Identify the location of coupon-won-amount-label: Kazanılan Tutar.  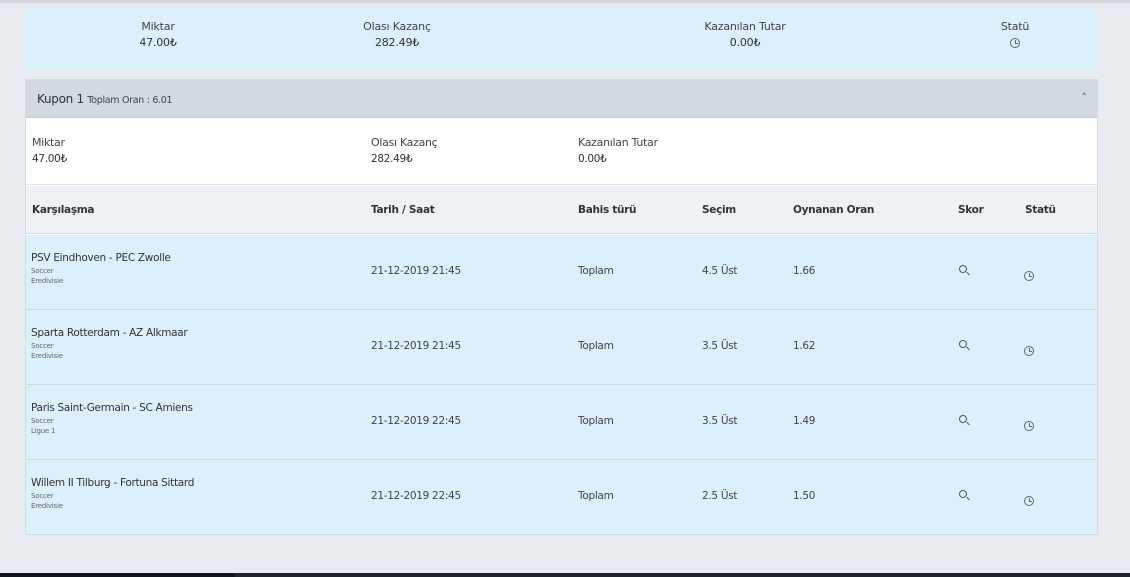
(618, 142).